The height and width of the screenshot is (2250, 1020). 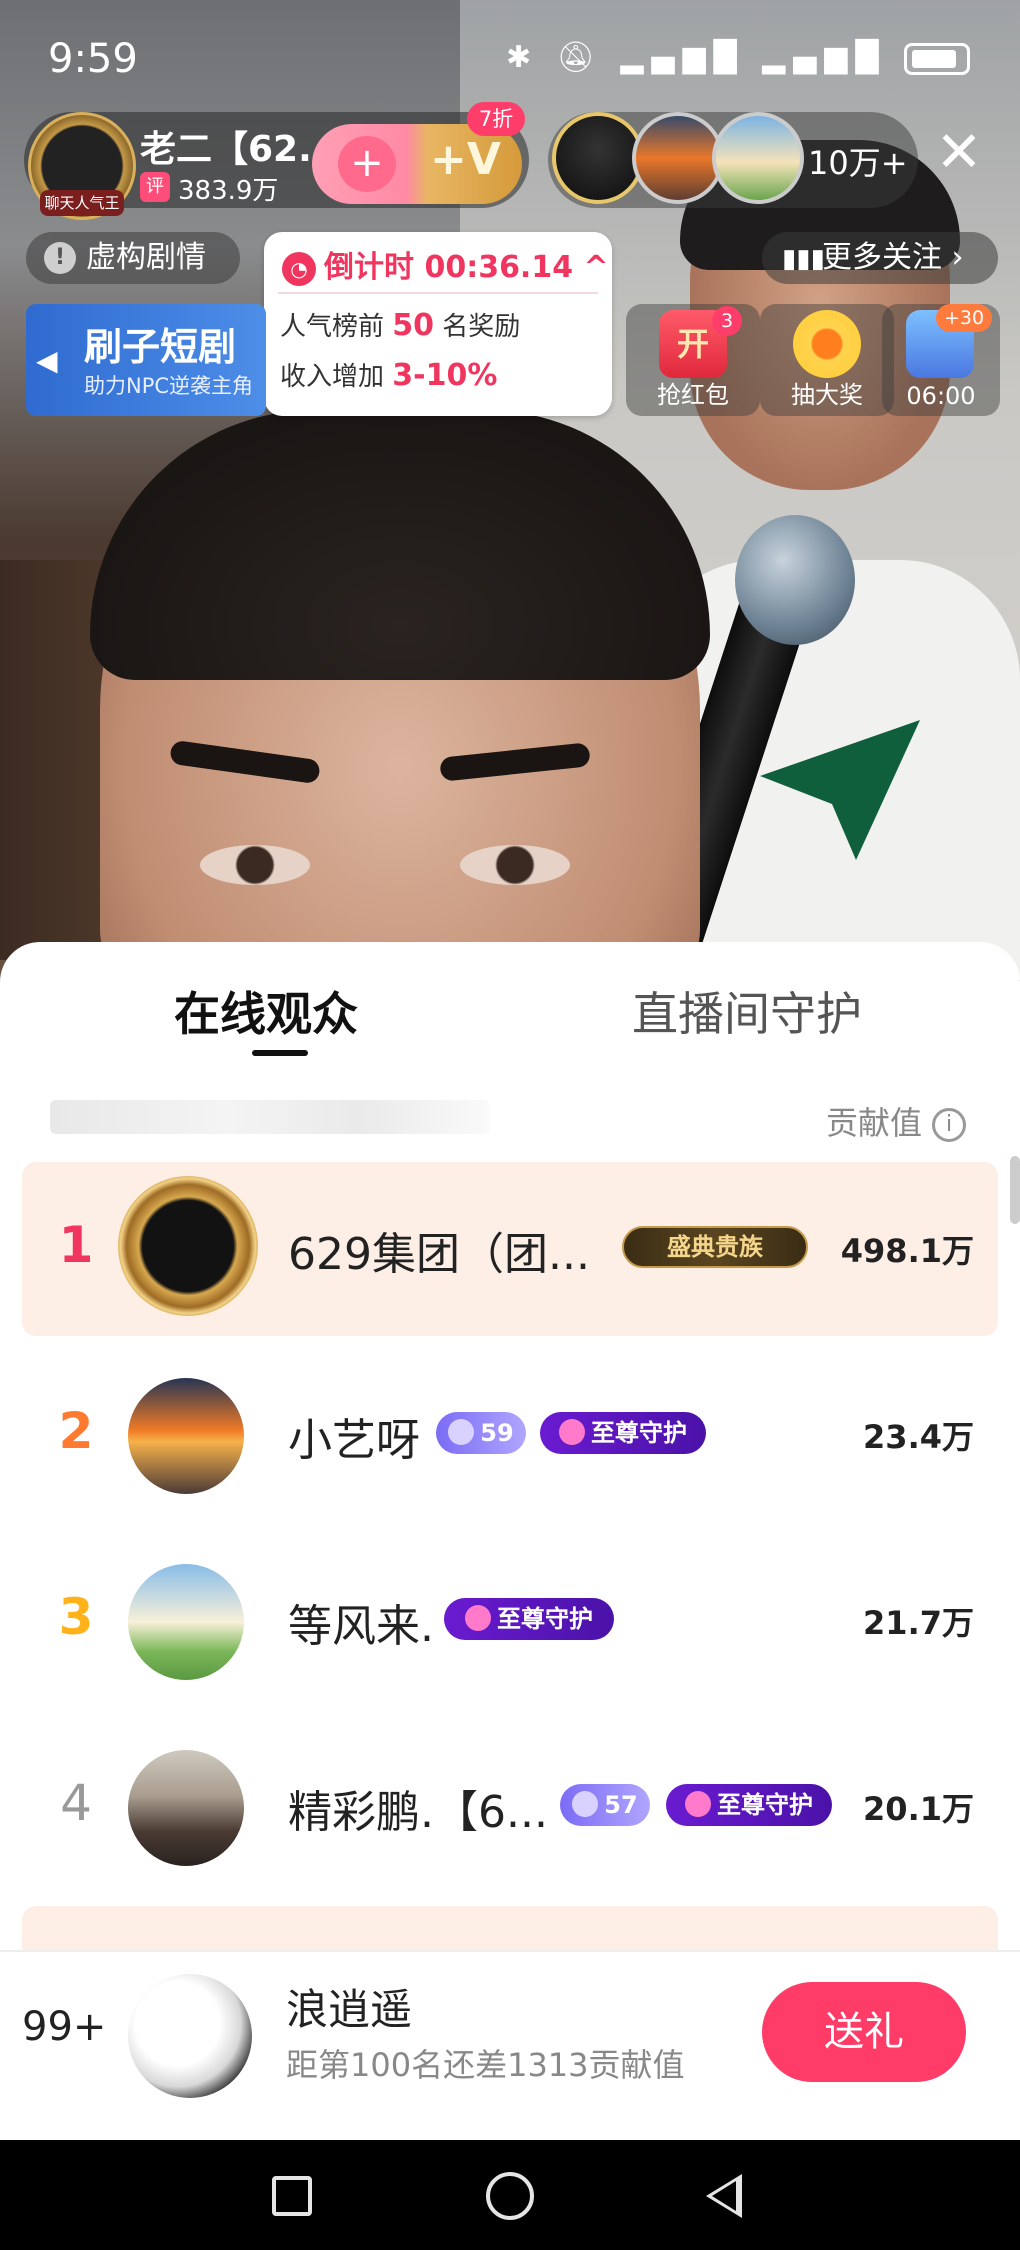 What do you see at coordinates (76, 1803) in the screenshot?
I see `rank-number: 4` at bounding box center [76, 1803].